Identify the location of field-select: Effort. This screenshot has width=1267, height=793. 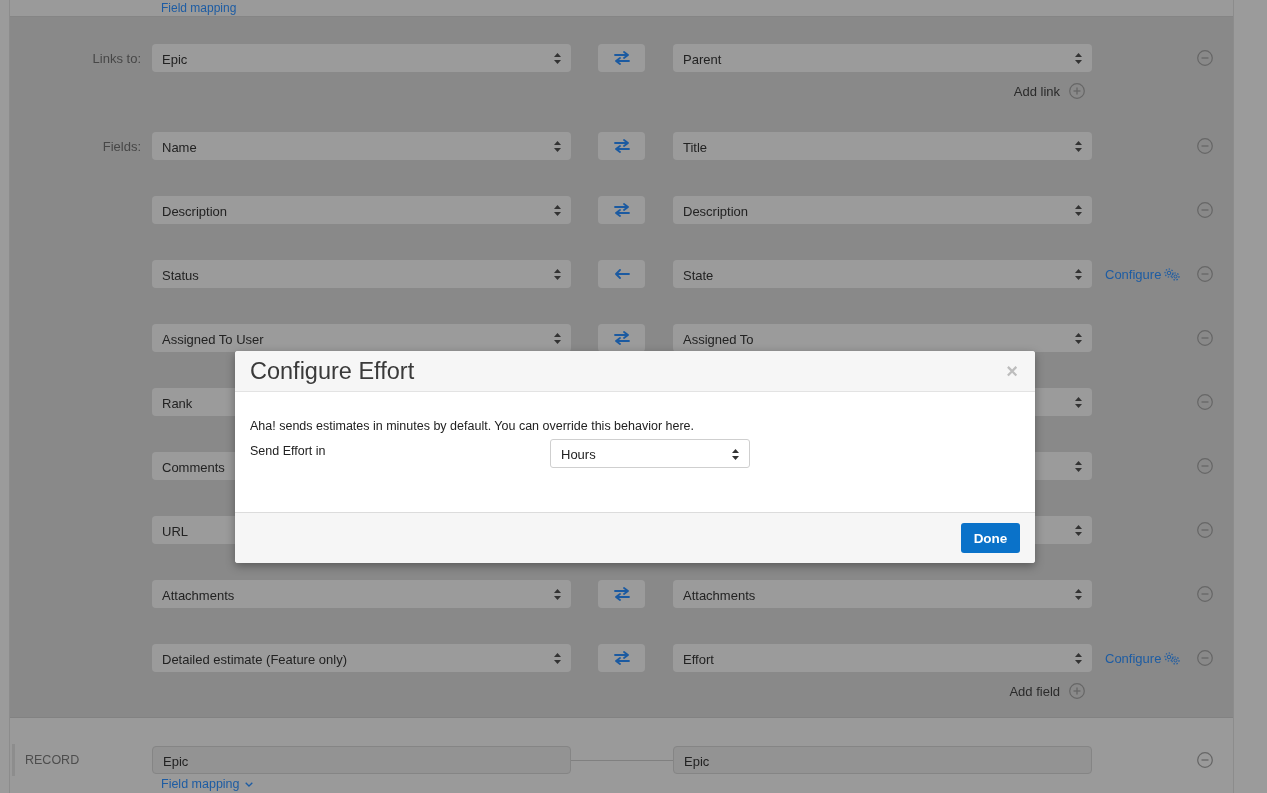
(882, 658).